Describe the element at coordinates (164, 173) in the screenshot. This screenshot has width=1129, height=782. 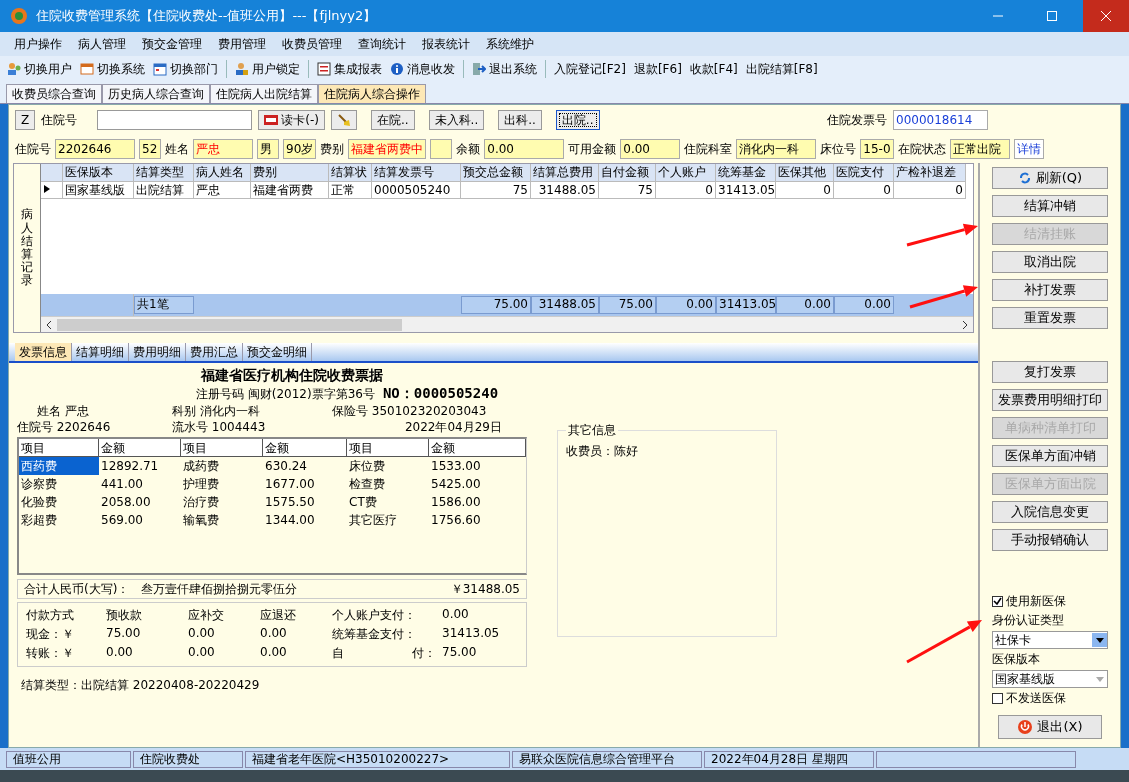
I see `column-header: 结算类型` at that location.